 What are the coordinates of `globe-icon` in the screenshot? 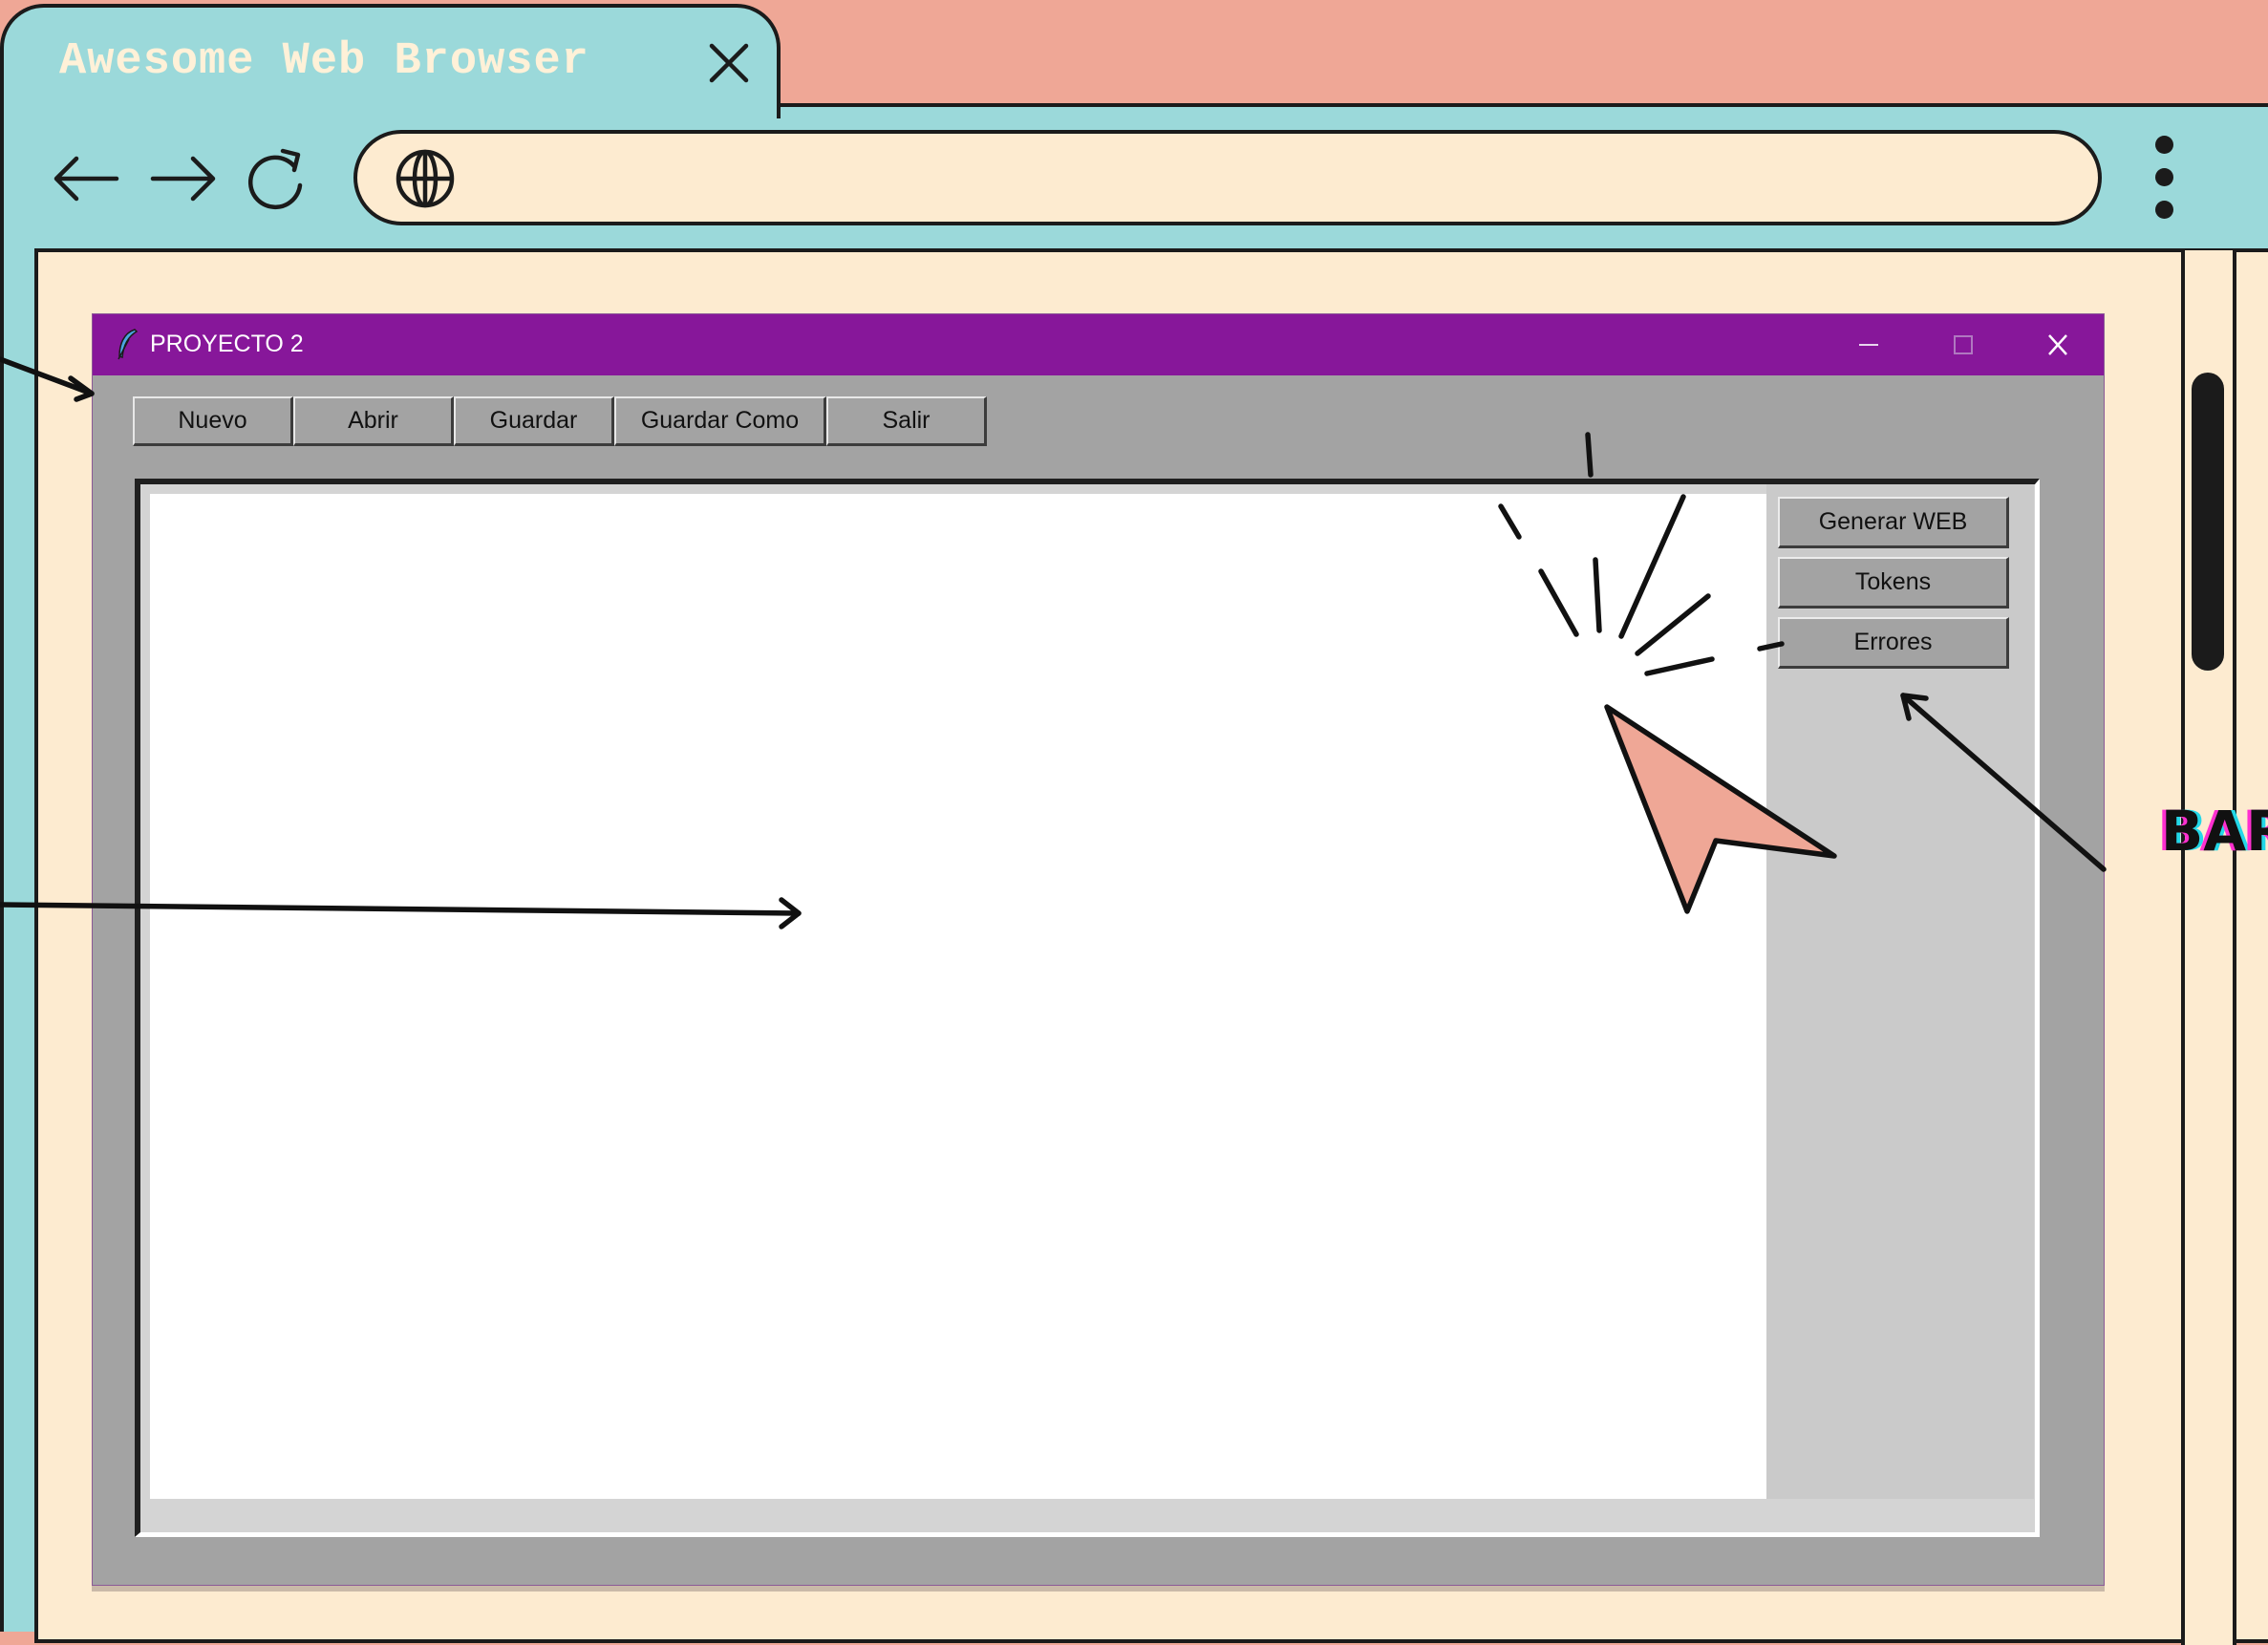 It's located at (425, 178).